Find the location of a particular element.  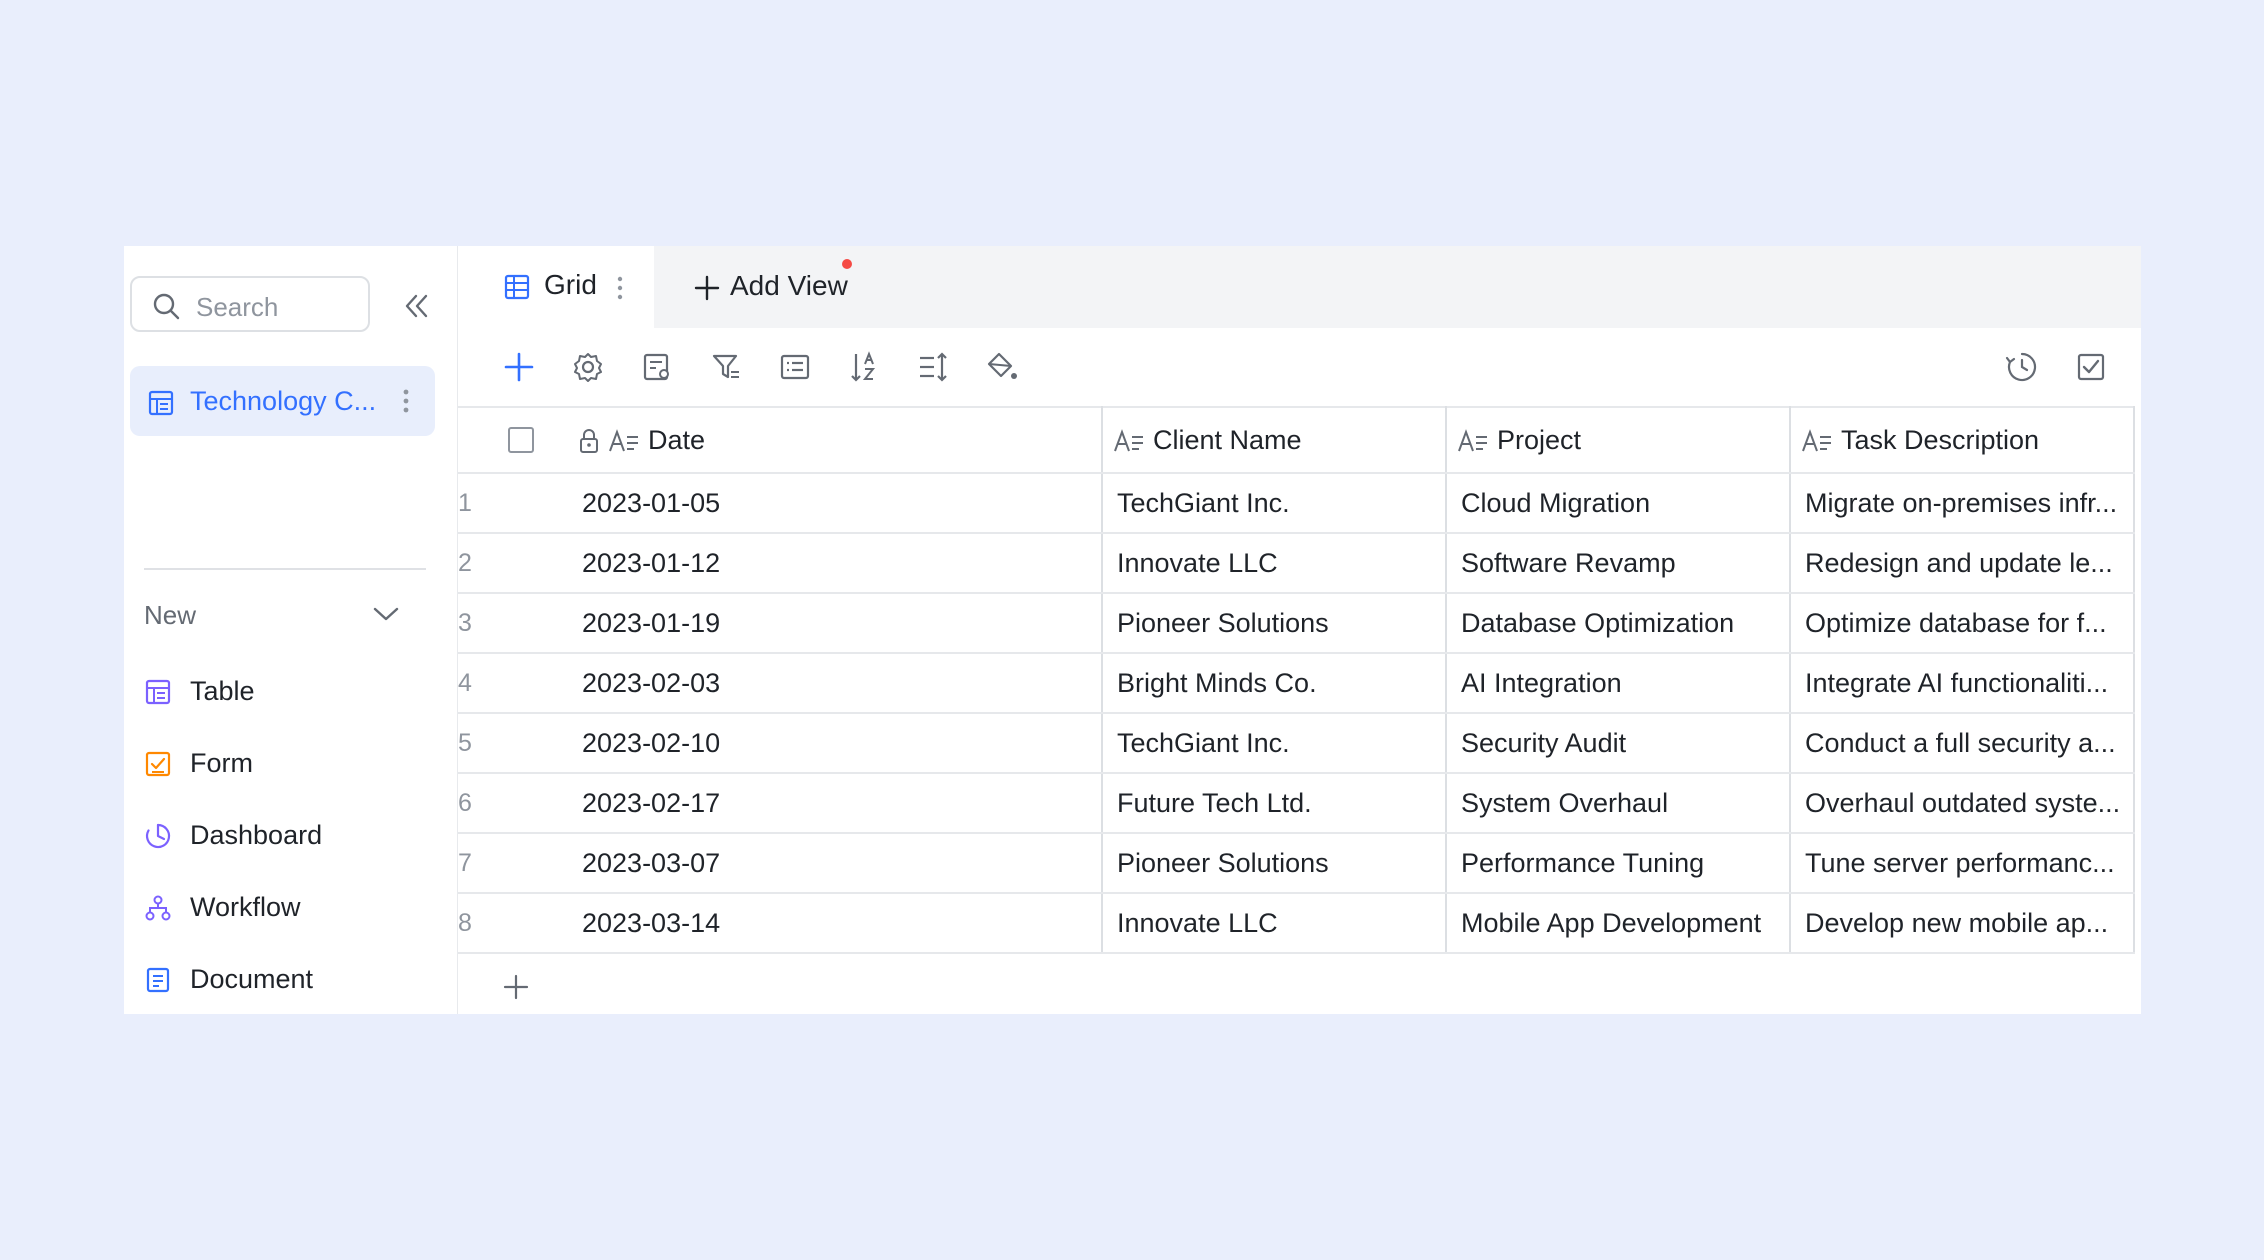

settings-button is located at coordinates (588, 367).